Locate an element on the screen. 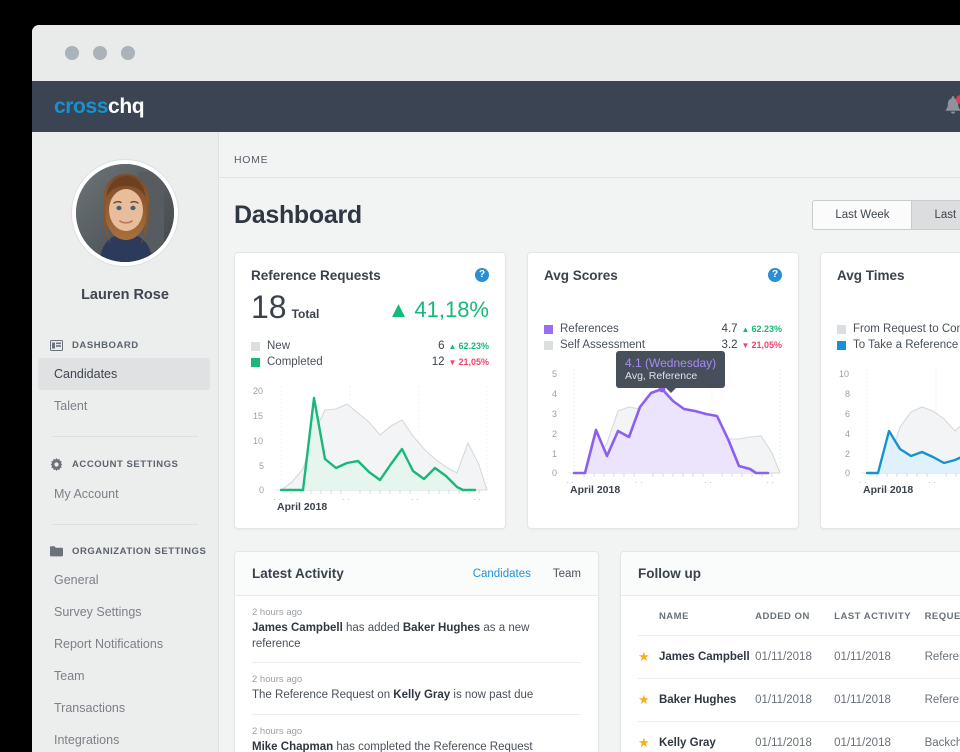 The image size is (960, 752). sidebar-item-candidates: Candidates is located at coordinates (124, 374).